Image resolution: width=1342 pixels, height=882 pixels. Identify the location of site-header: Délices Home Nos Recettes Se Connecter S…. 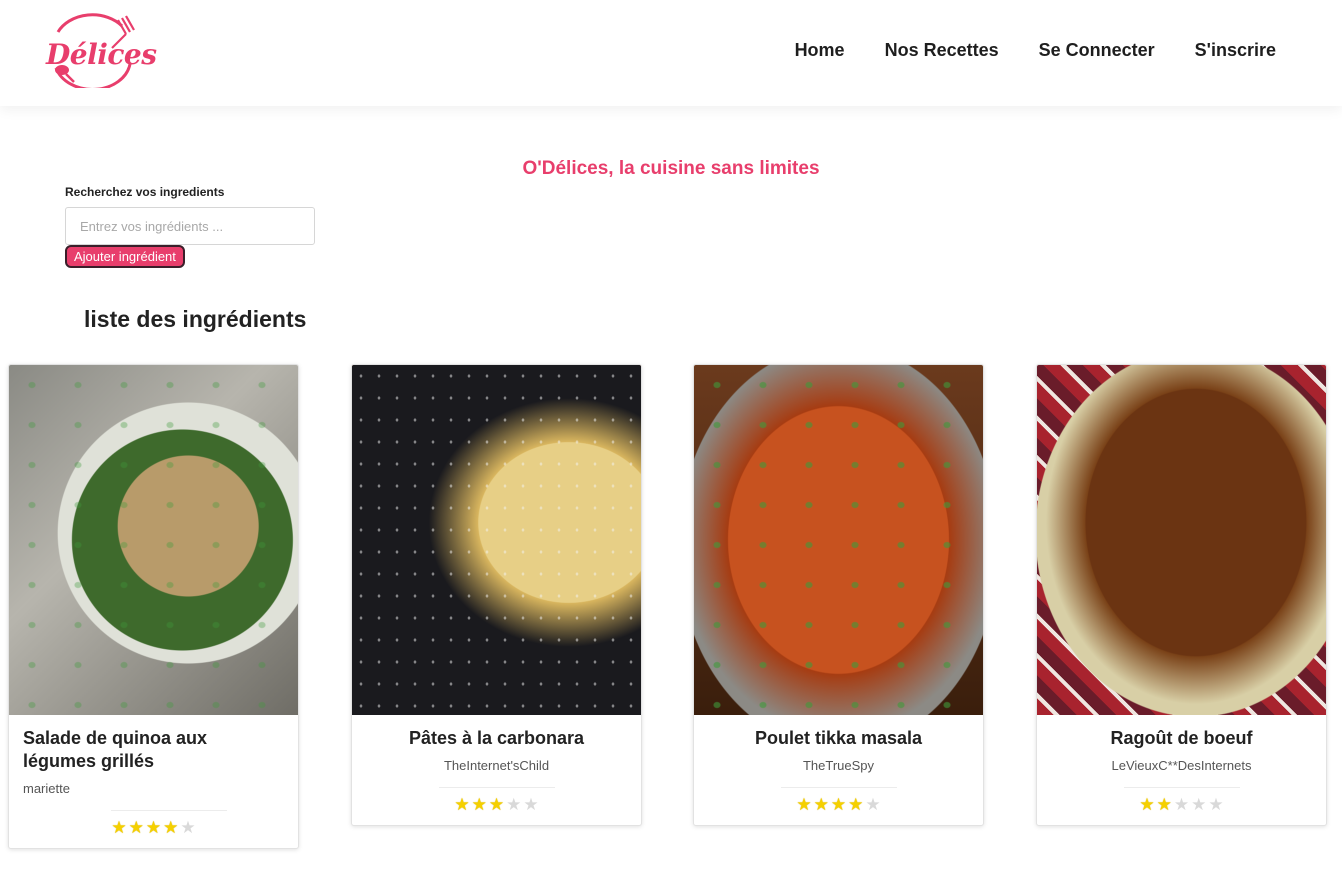
(671, 53).